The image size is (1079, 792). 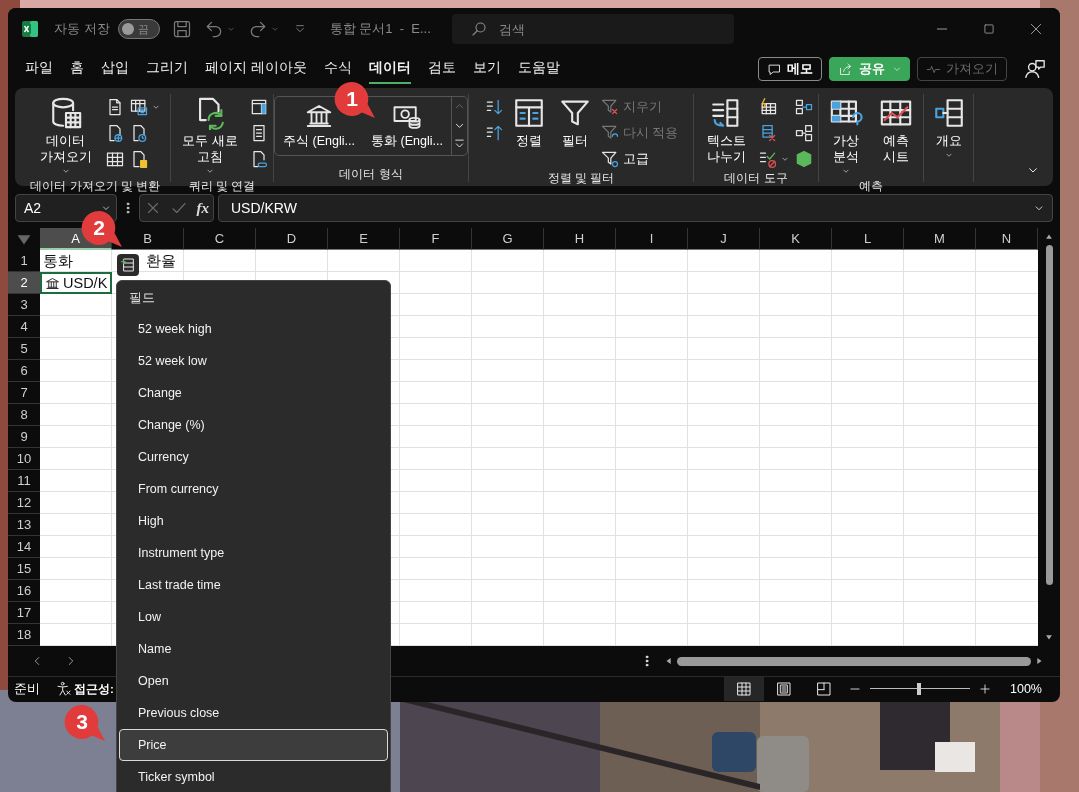 What do you see at coordinates (528, 122) in the screenshot?
I see `ribbon-button: 정렬` at bounding box center [528, 122].